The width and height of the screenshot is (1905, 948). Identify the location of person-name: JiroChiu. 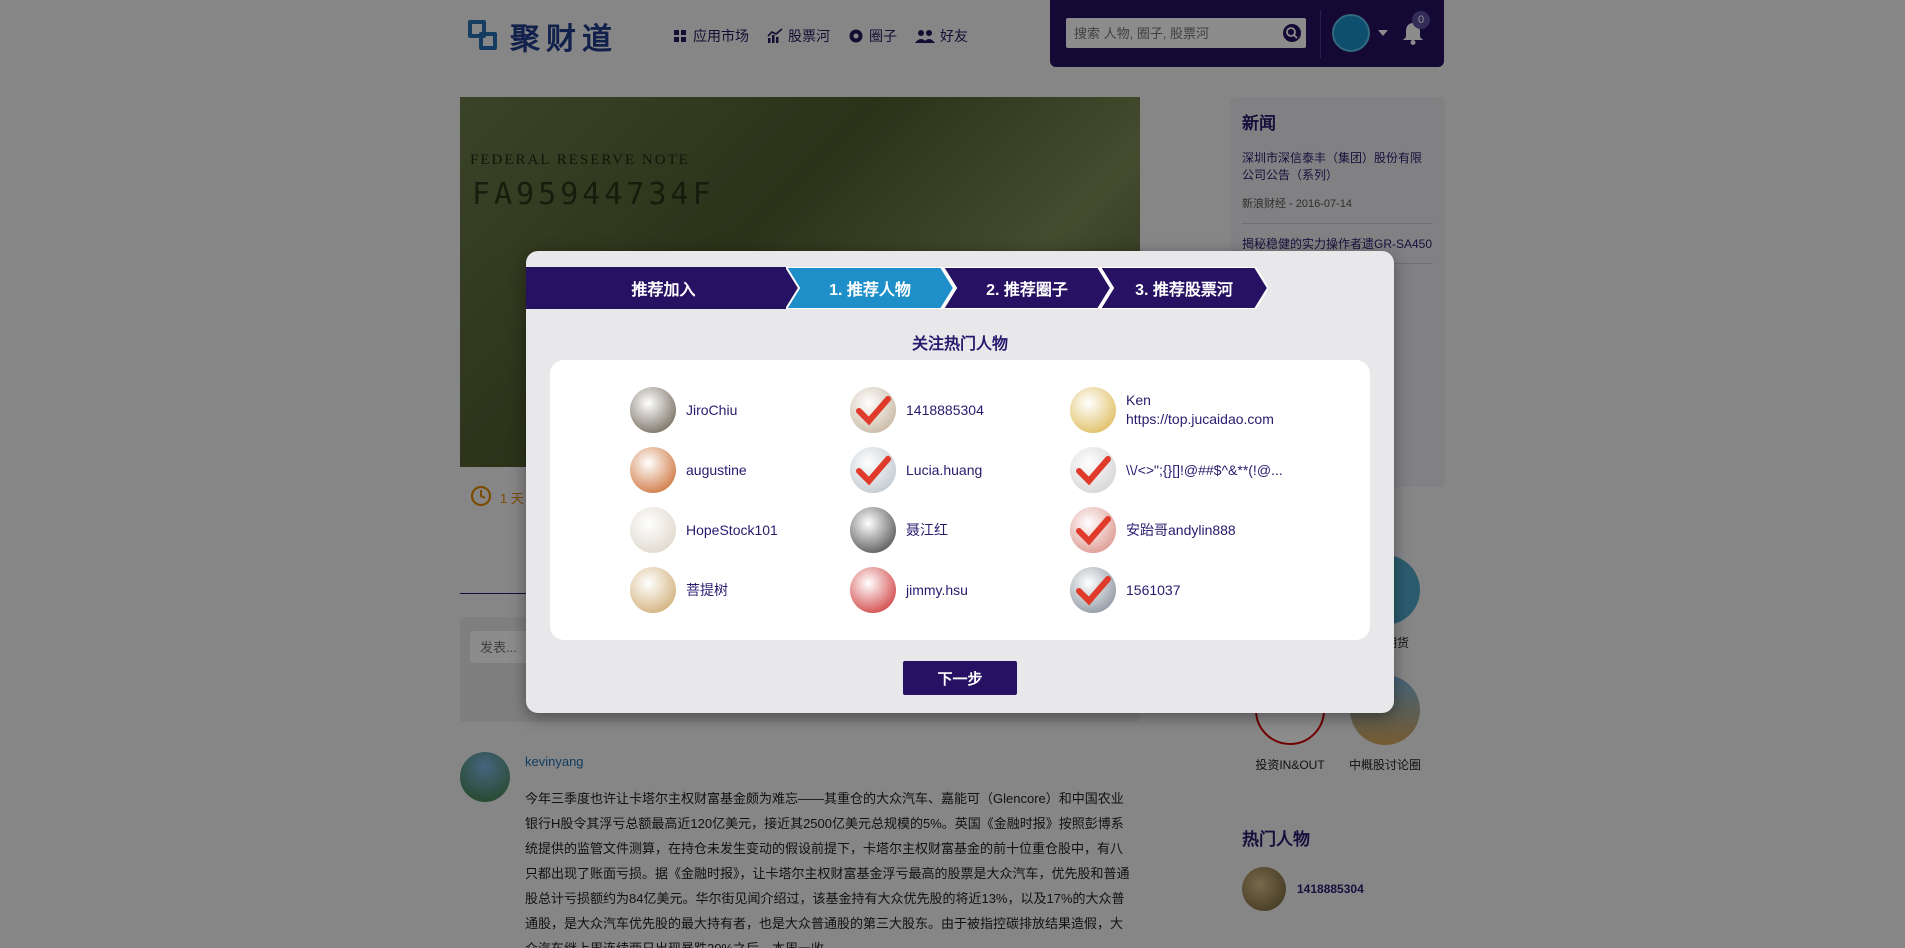
(712, 409).